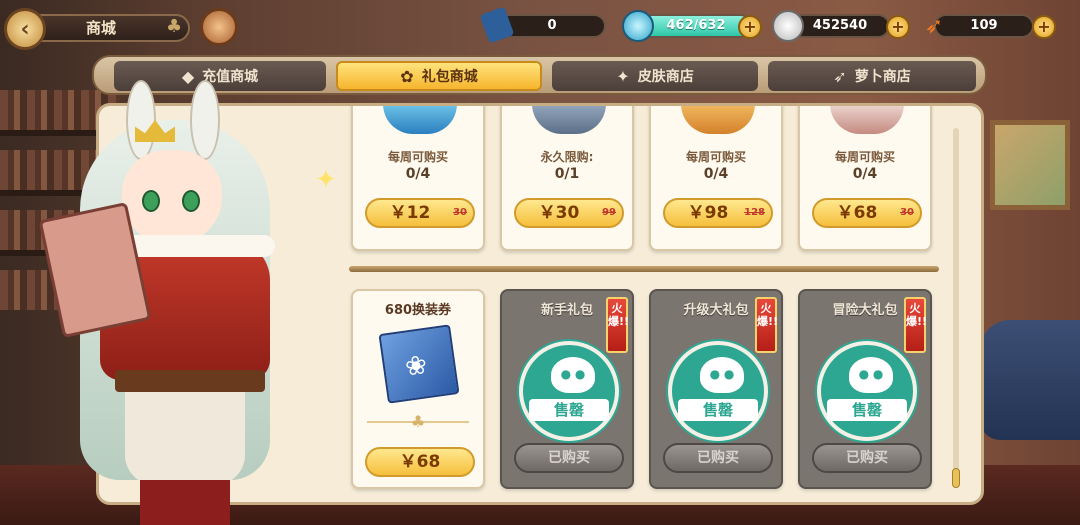  I want to click on gift-card: 永久限购: 0/1 ￥30 99, so click(567, 178).